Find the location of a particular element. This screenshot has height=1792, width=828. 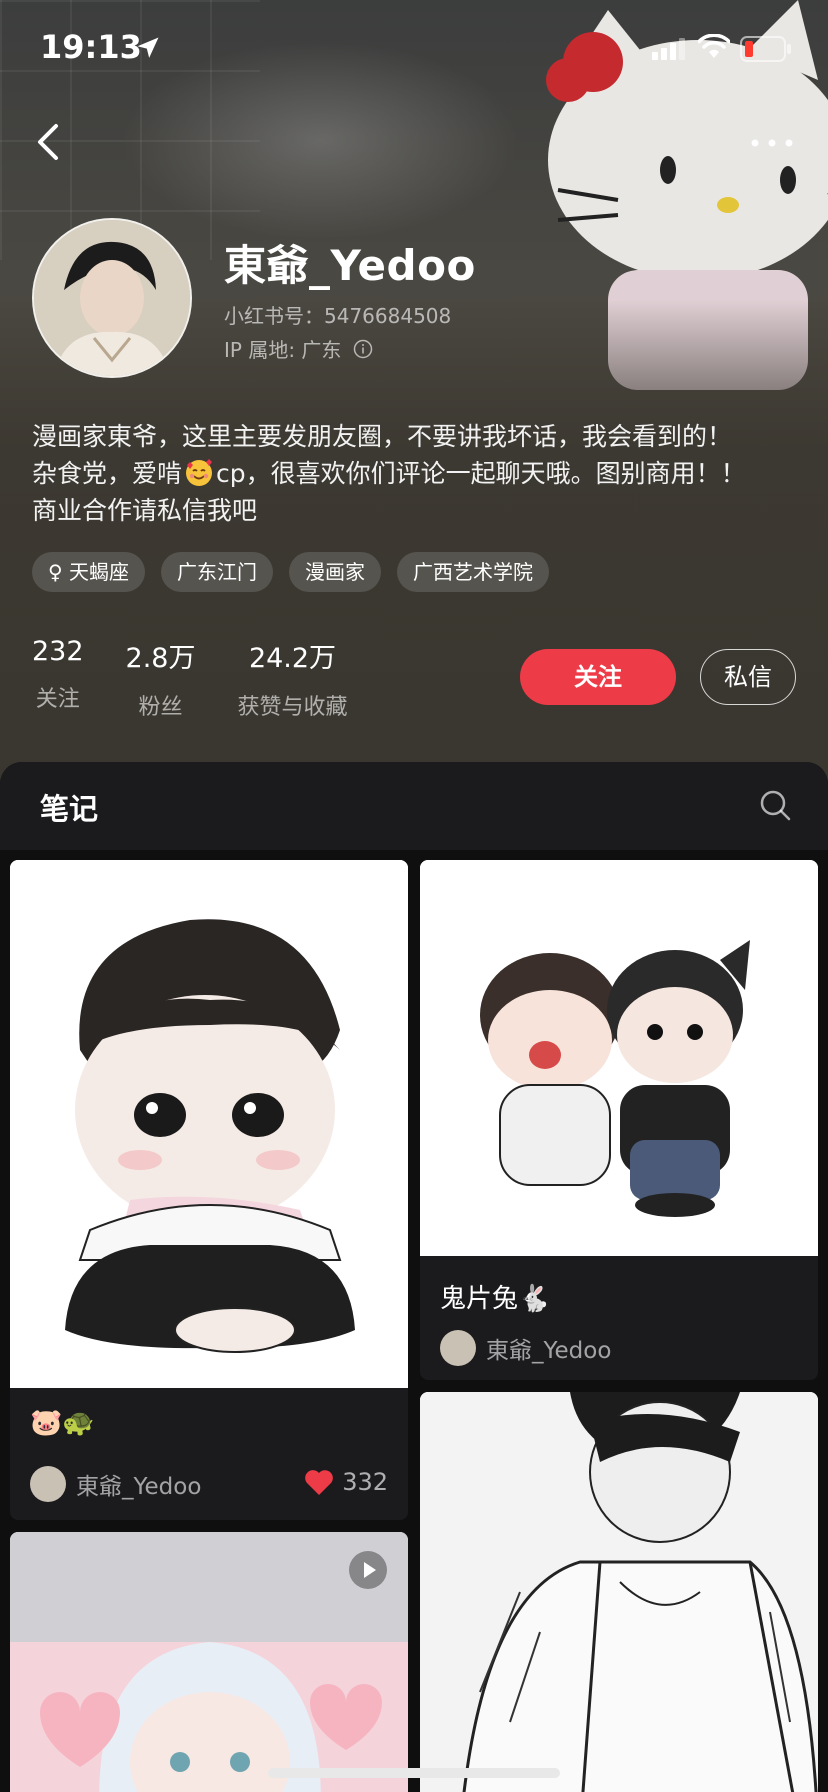

status-time: 19:13 is located at coordinates (91, 47).